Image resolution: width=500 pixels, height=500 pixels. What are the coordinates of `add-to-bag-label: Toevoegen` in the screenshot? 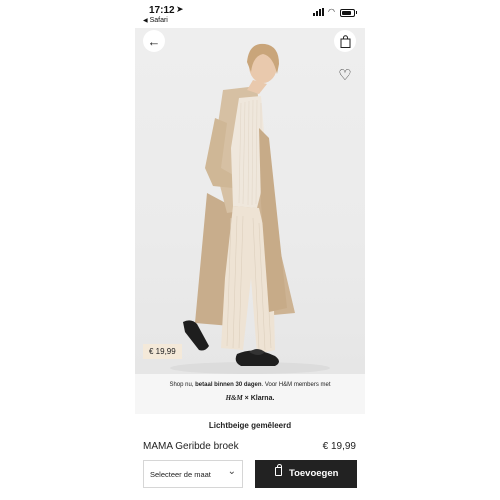 It's located at (314, 473).